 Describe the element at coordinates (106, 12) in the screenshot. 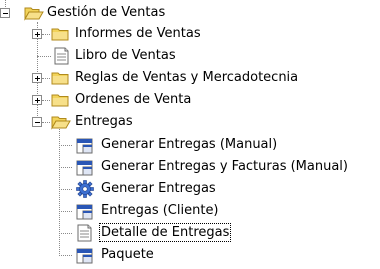

I see `tree-item-label: Gestión de Ventas` at that location.